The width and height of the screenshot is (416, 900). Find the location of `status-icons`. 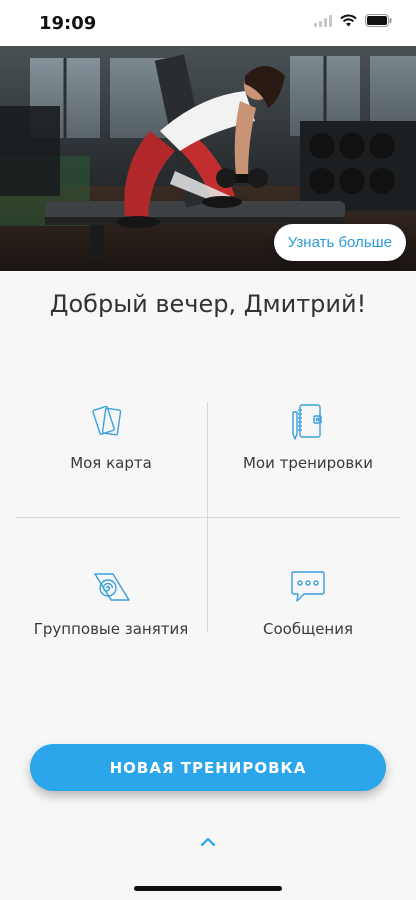

status-icons is located at coordinates (353, 20).